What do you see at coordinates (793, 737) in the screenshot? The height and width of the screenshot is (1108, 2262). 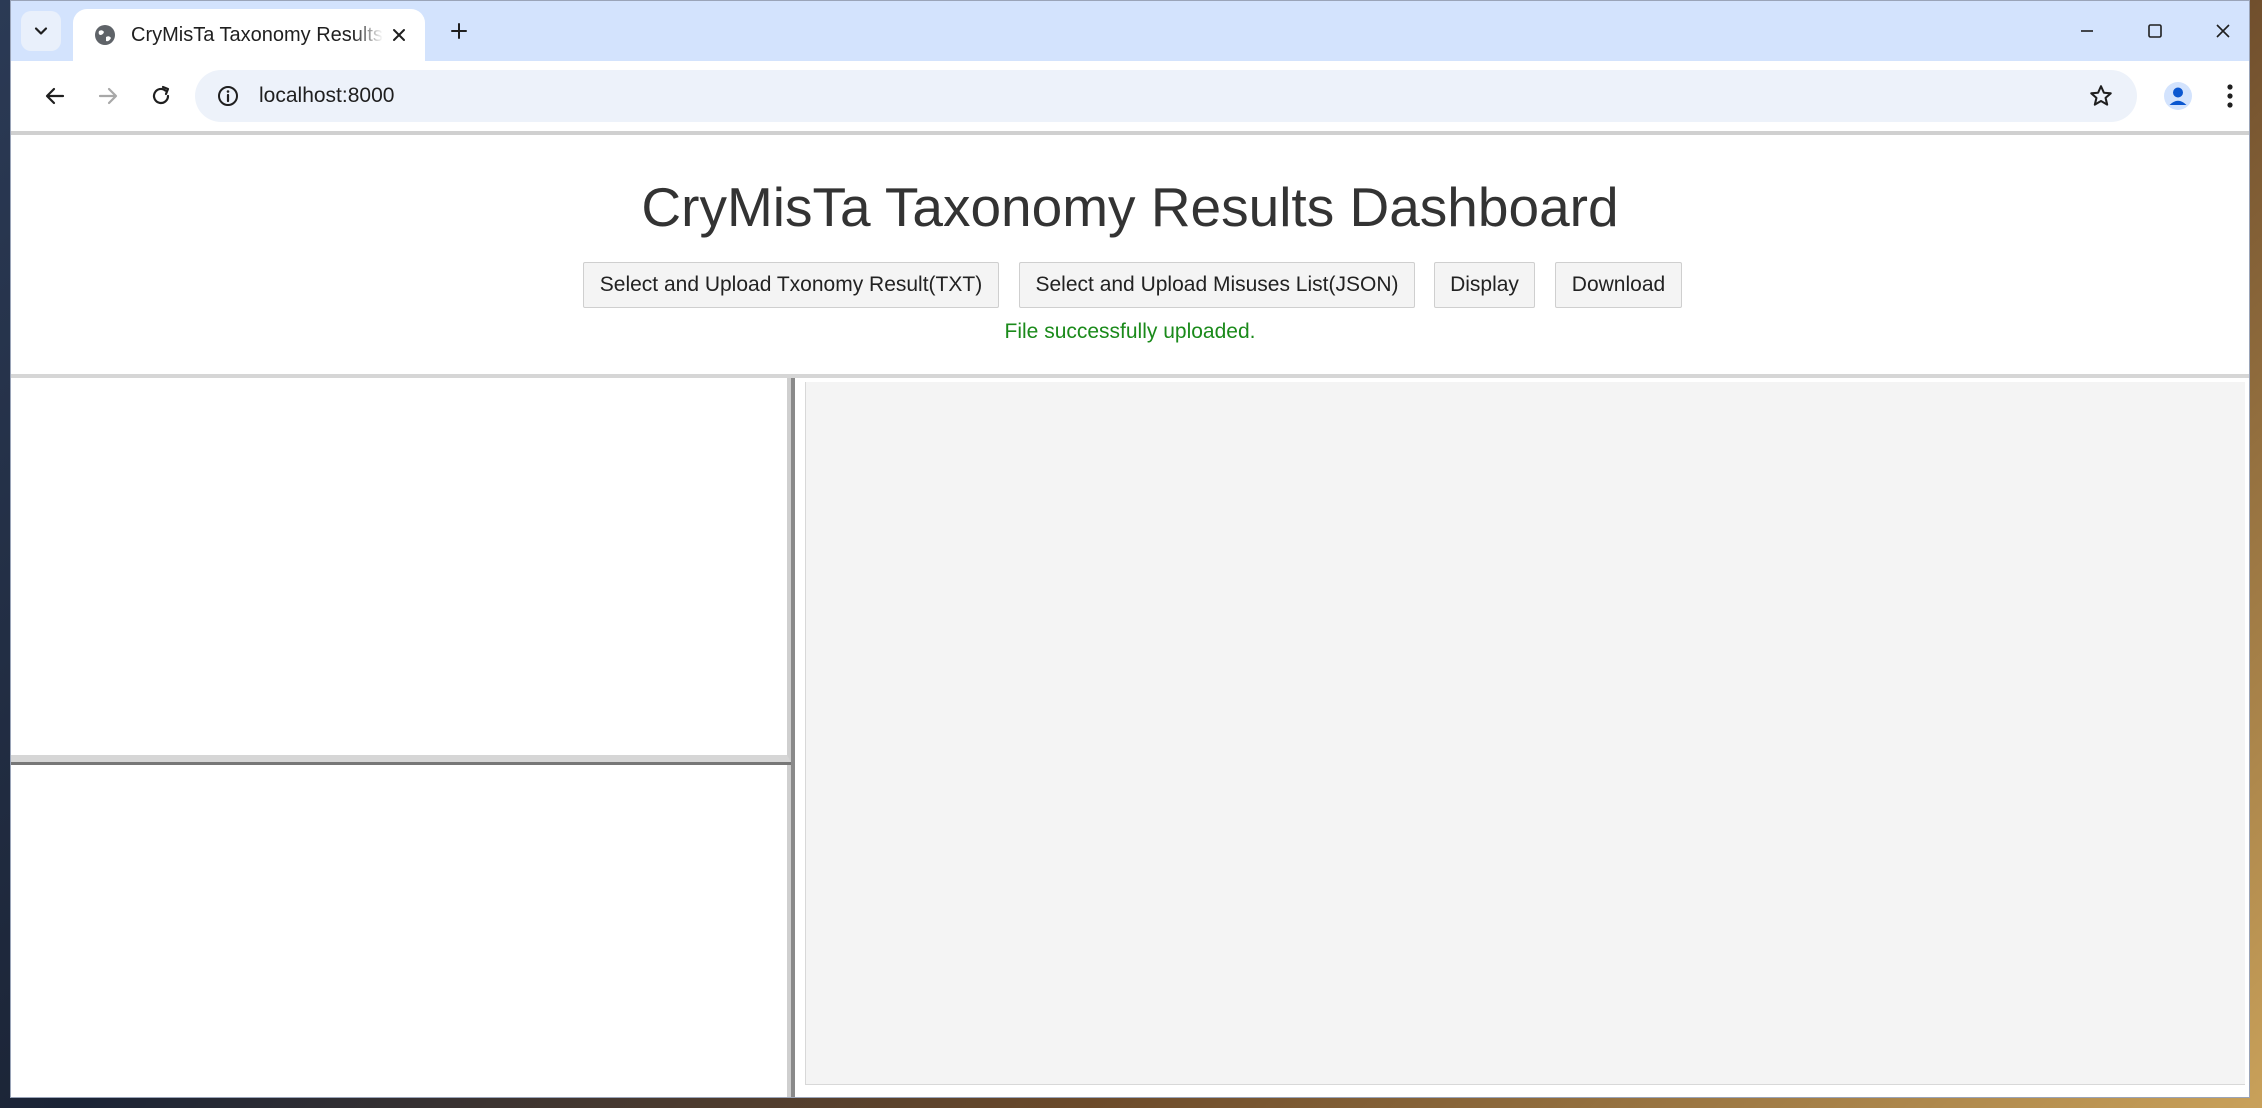 I see `vertical-splitter` at bounding box center [793, 737].